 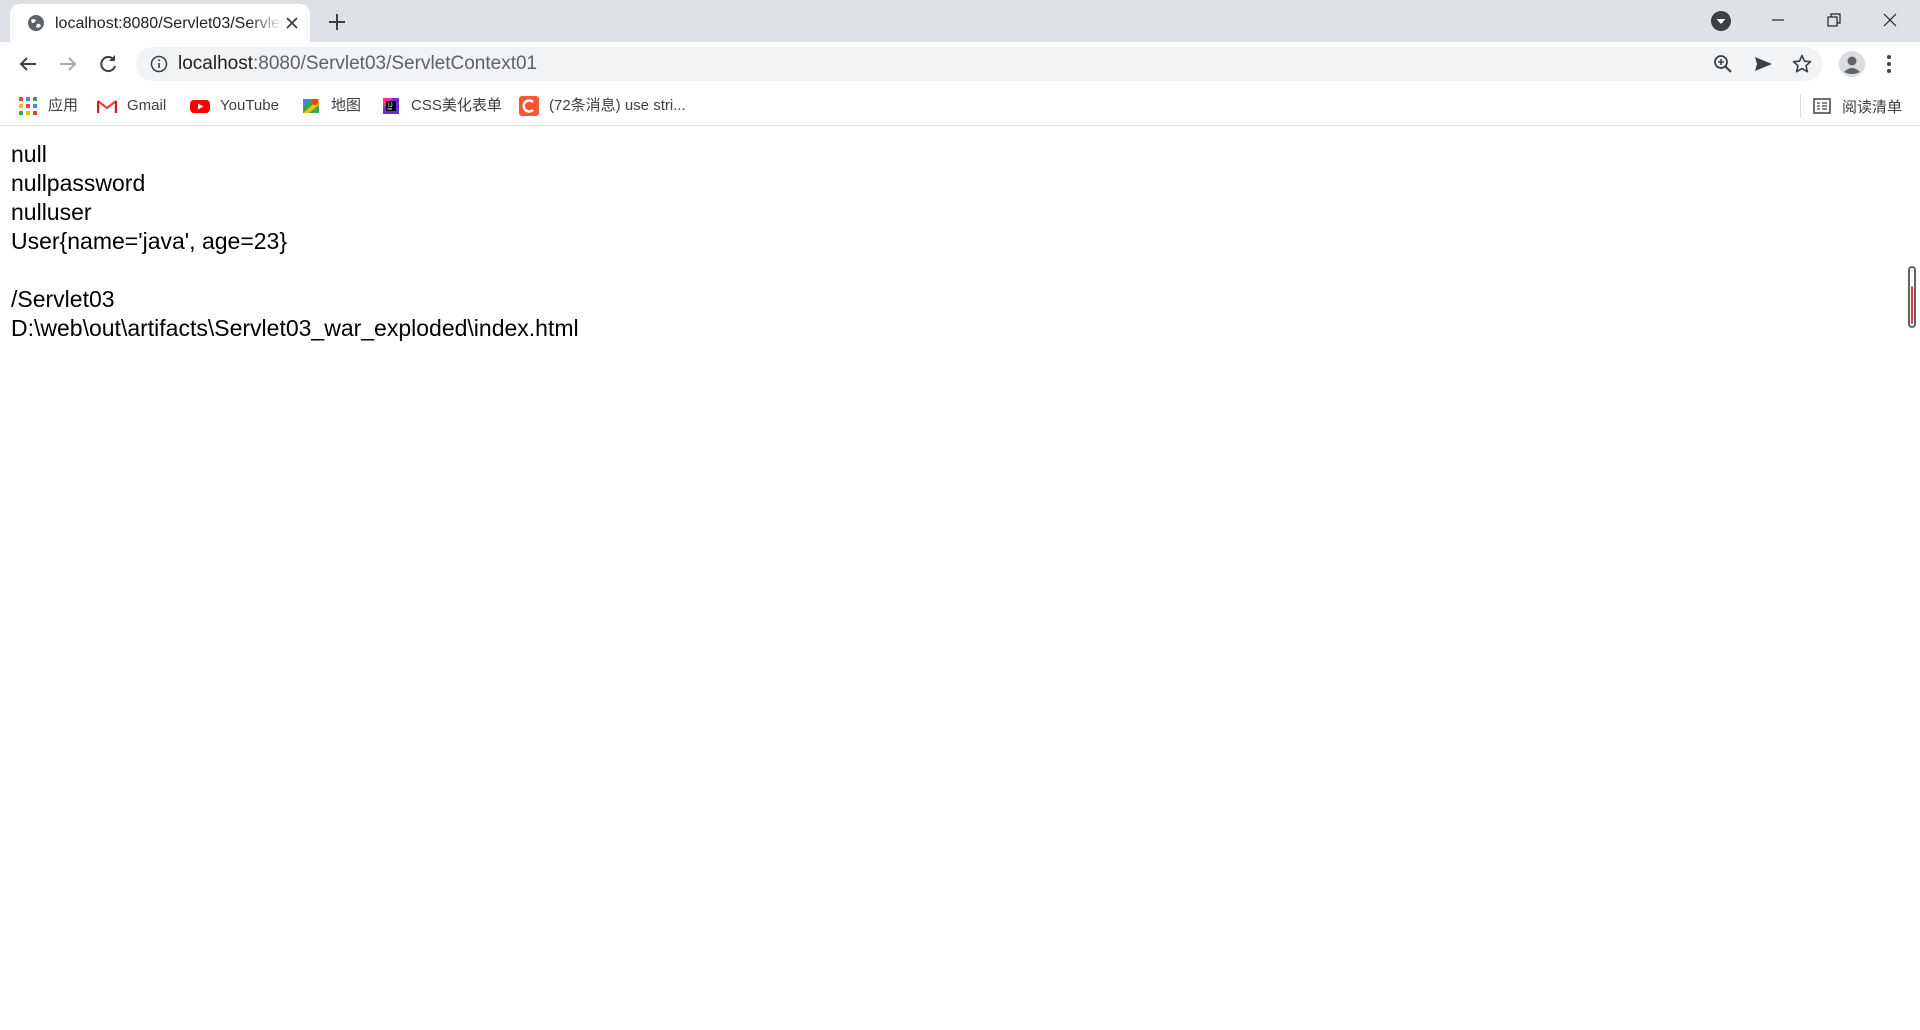 What do you see at coordinates (1889, 64) in the screenshot?
I see `more-menu-icon` at bounding box center [1889, 64].